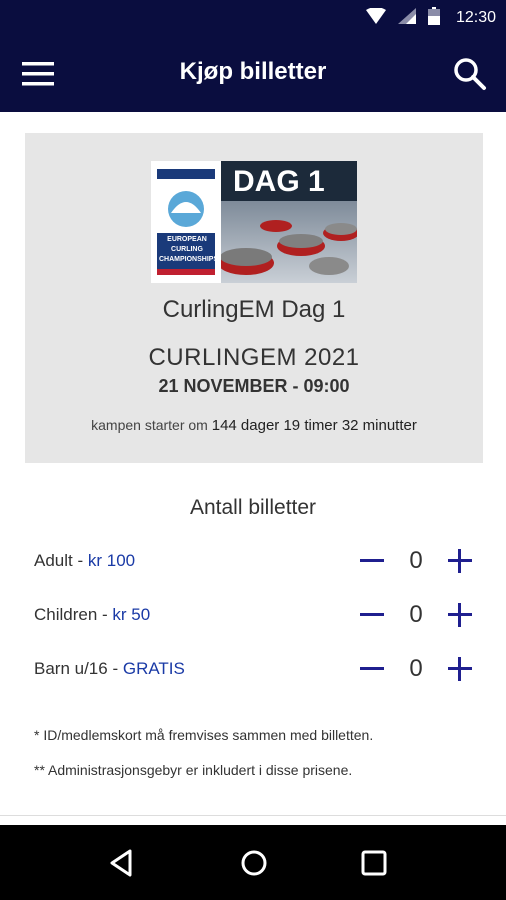 The width and height of the screenshot is (506, 900). I want to click on ticket-name: Children, so click(66, 614).